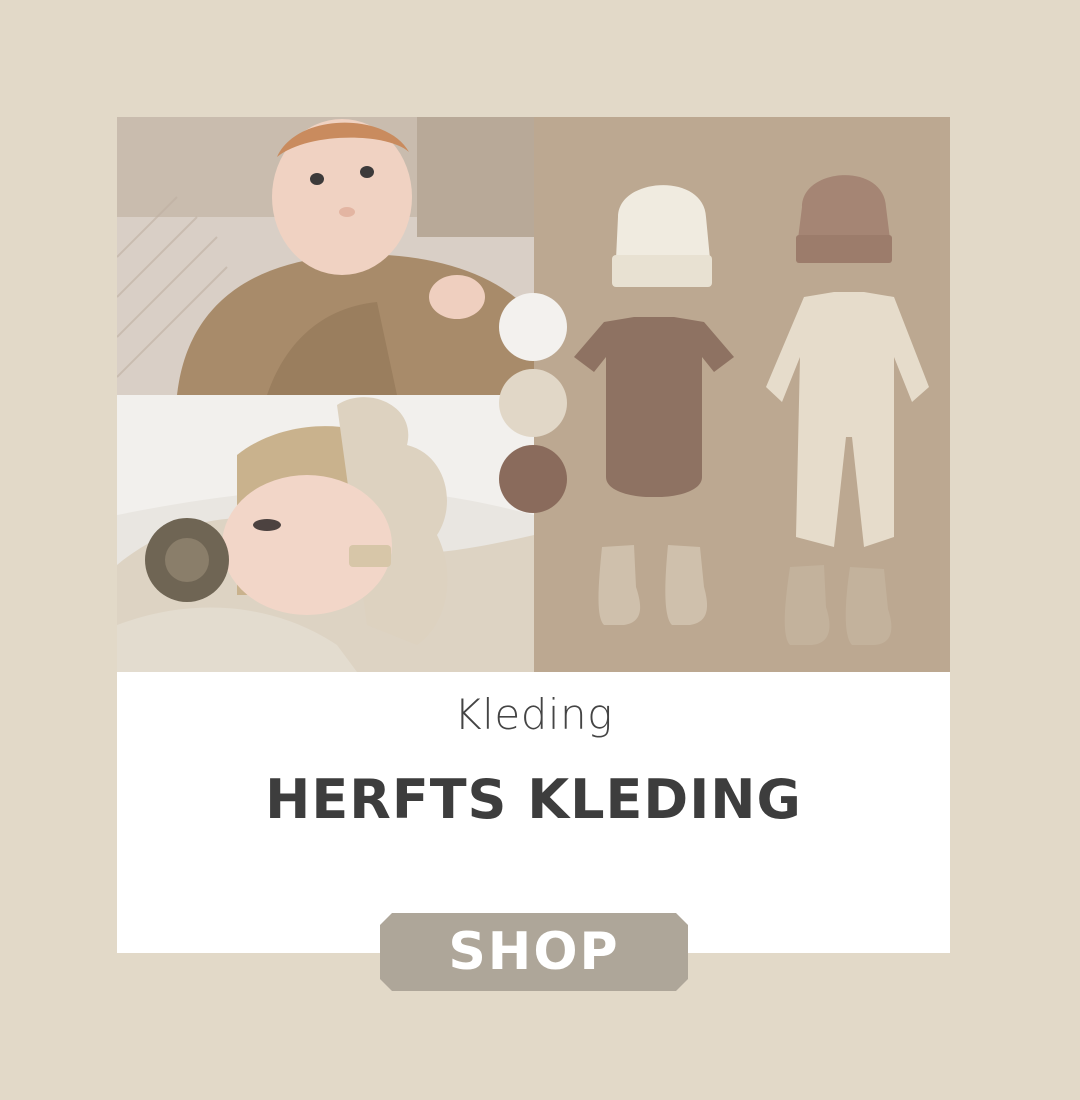  I want to click on brown-beanie-icon, so click(844, 219).